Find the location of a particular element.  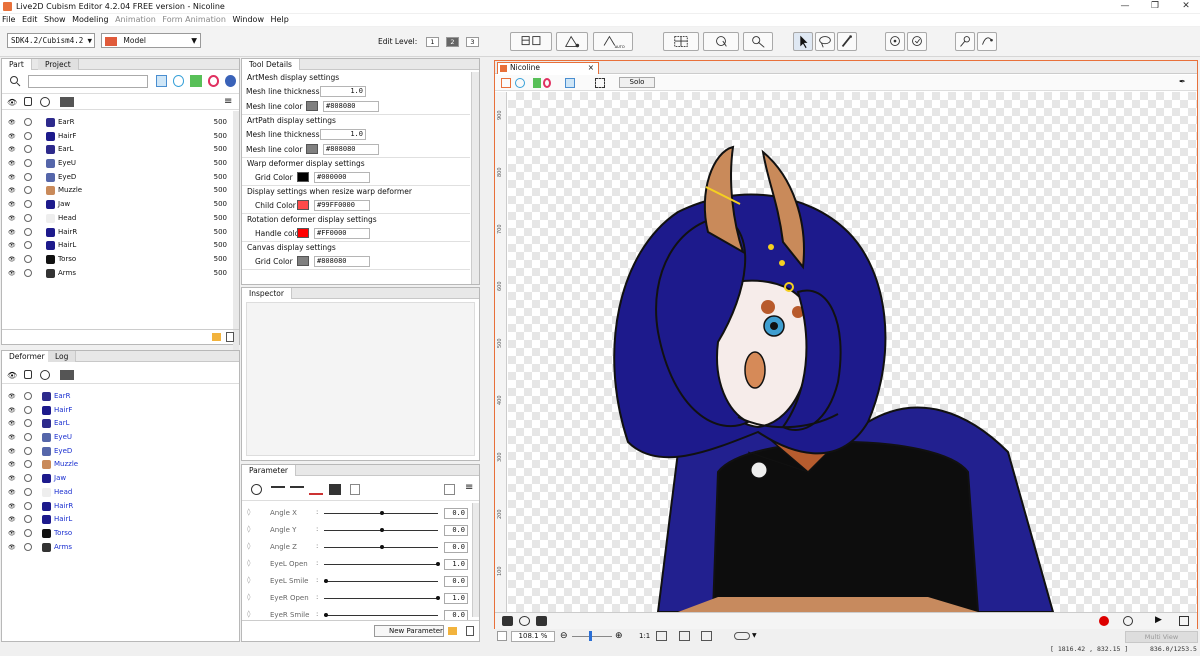

part-row: 👁 HairL 500 is located at coordinates (120, 246).